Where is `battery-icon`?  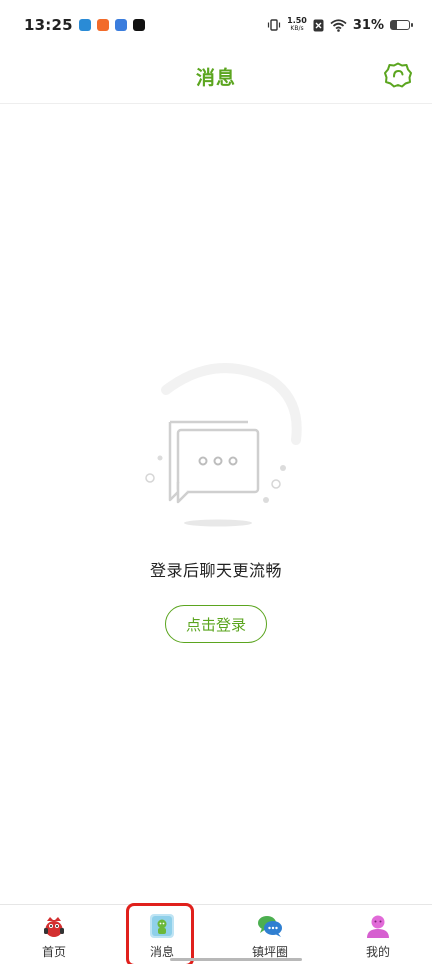 battery-icon is located at coordinates (401, 25).